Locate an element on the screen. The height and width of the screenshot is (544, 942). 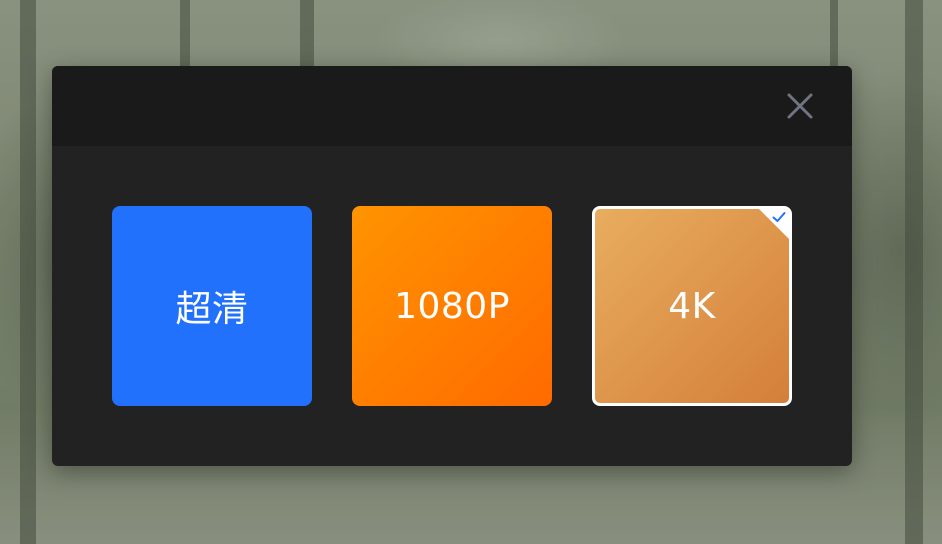
resolution-option-hd: 超清 is located at coordinates (212, 306).